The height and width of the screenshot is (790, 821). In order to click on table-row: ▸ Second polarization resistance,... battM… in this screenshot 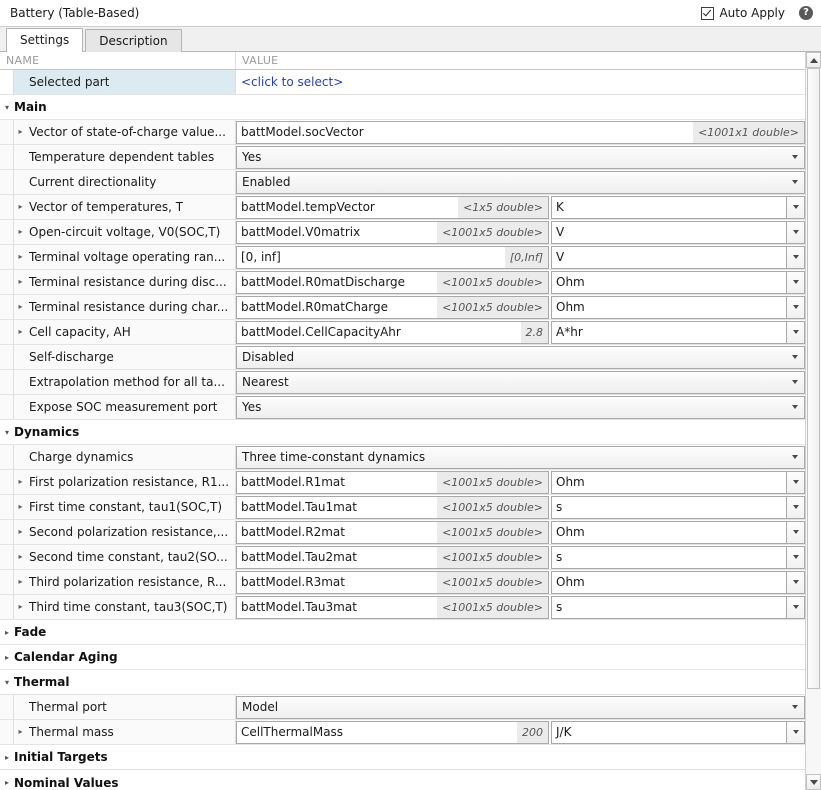, I will do `click(402, 532)`.